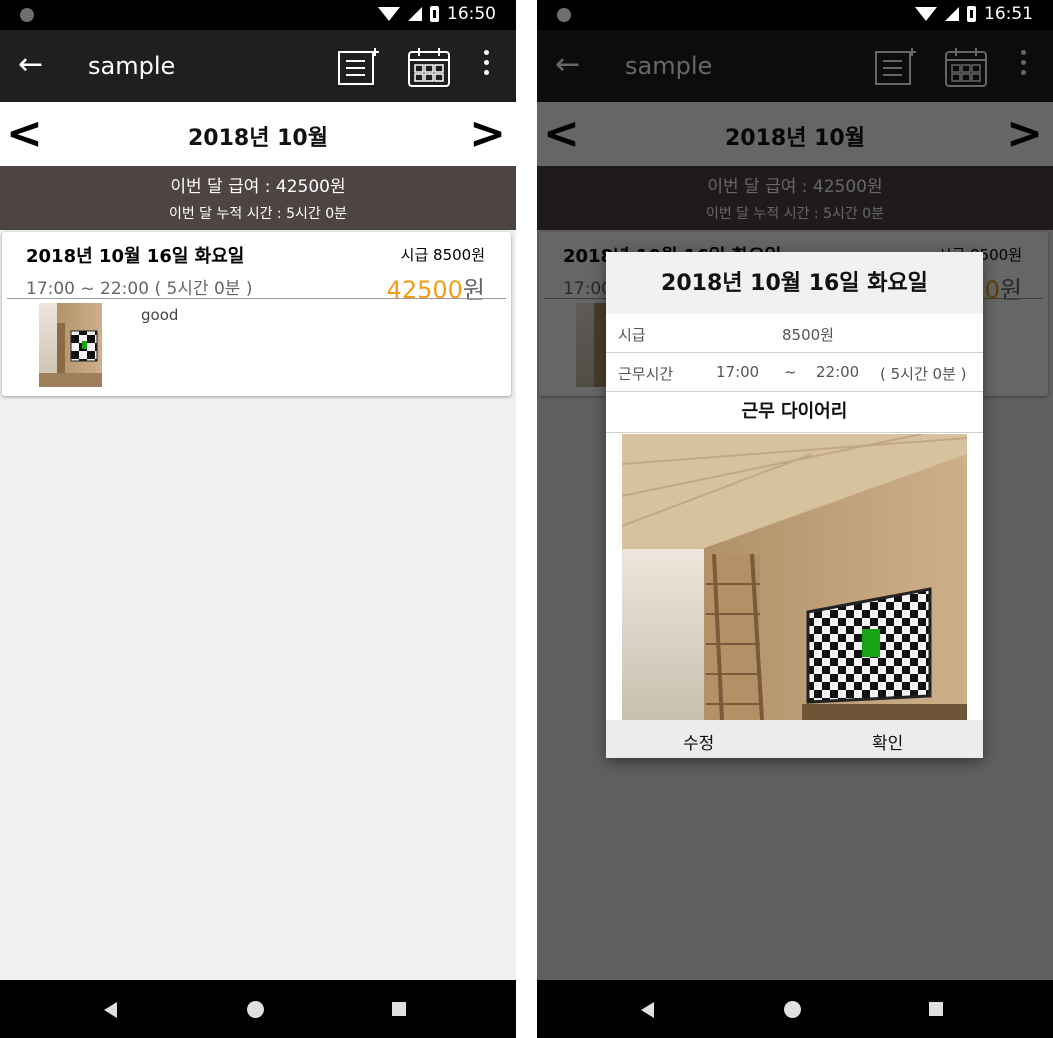 The image size is (1053, 1038). What do you see at coordinates (646, 374) in the screenshot?
I see `time-label: 근무시간` at bounding box center [646, 374].